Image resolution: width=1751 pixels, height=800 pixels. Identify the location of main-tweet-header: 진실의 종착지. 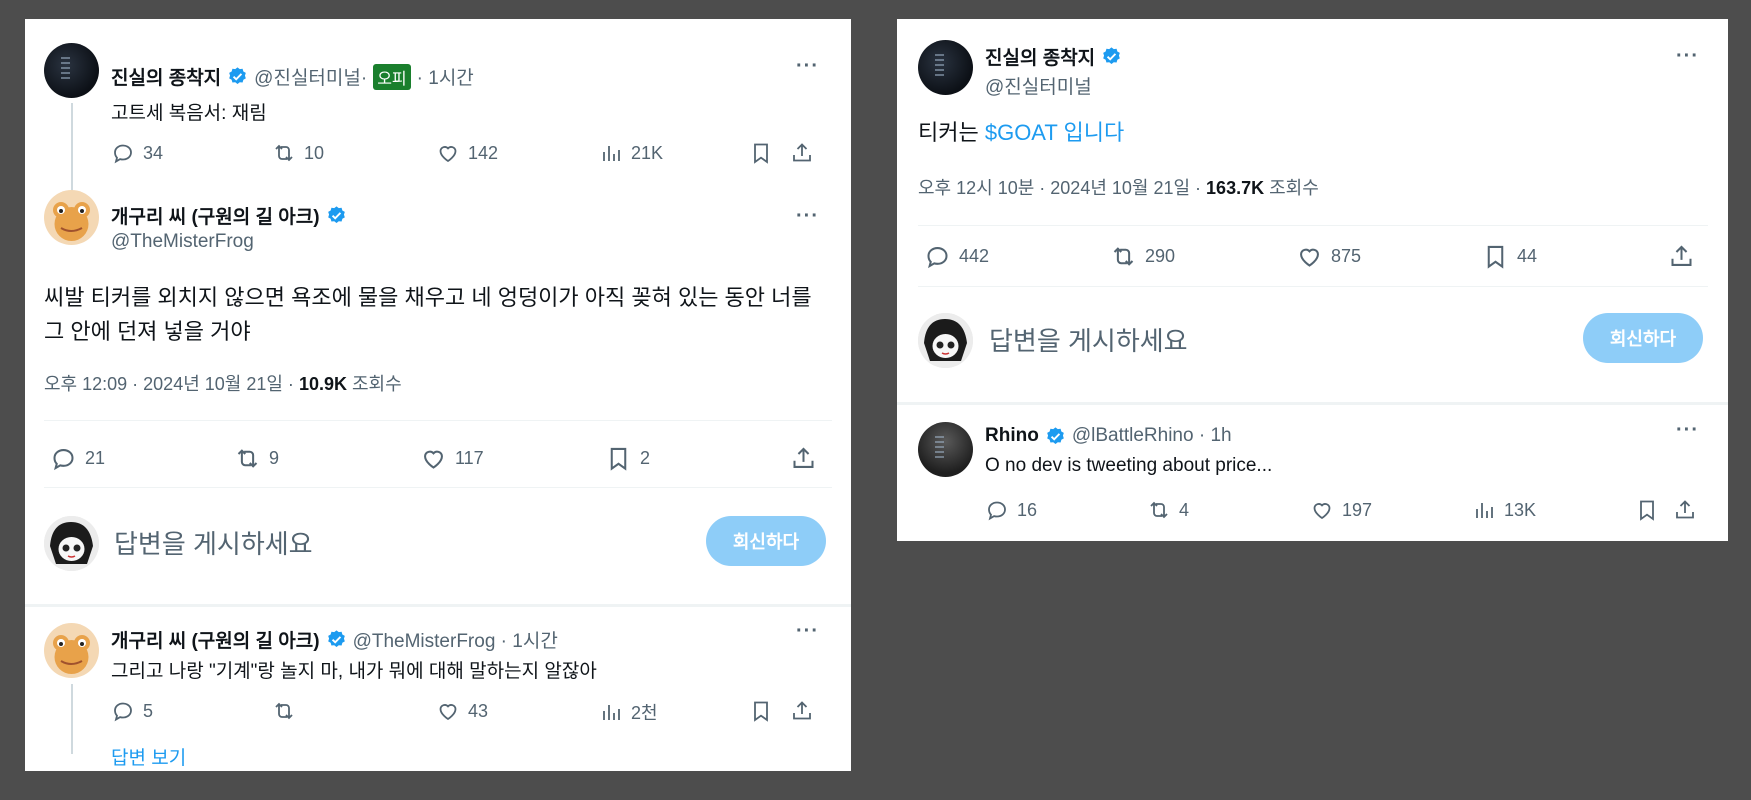
(1053, 56).